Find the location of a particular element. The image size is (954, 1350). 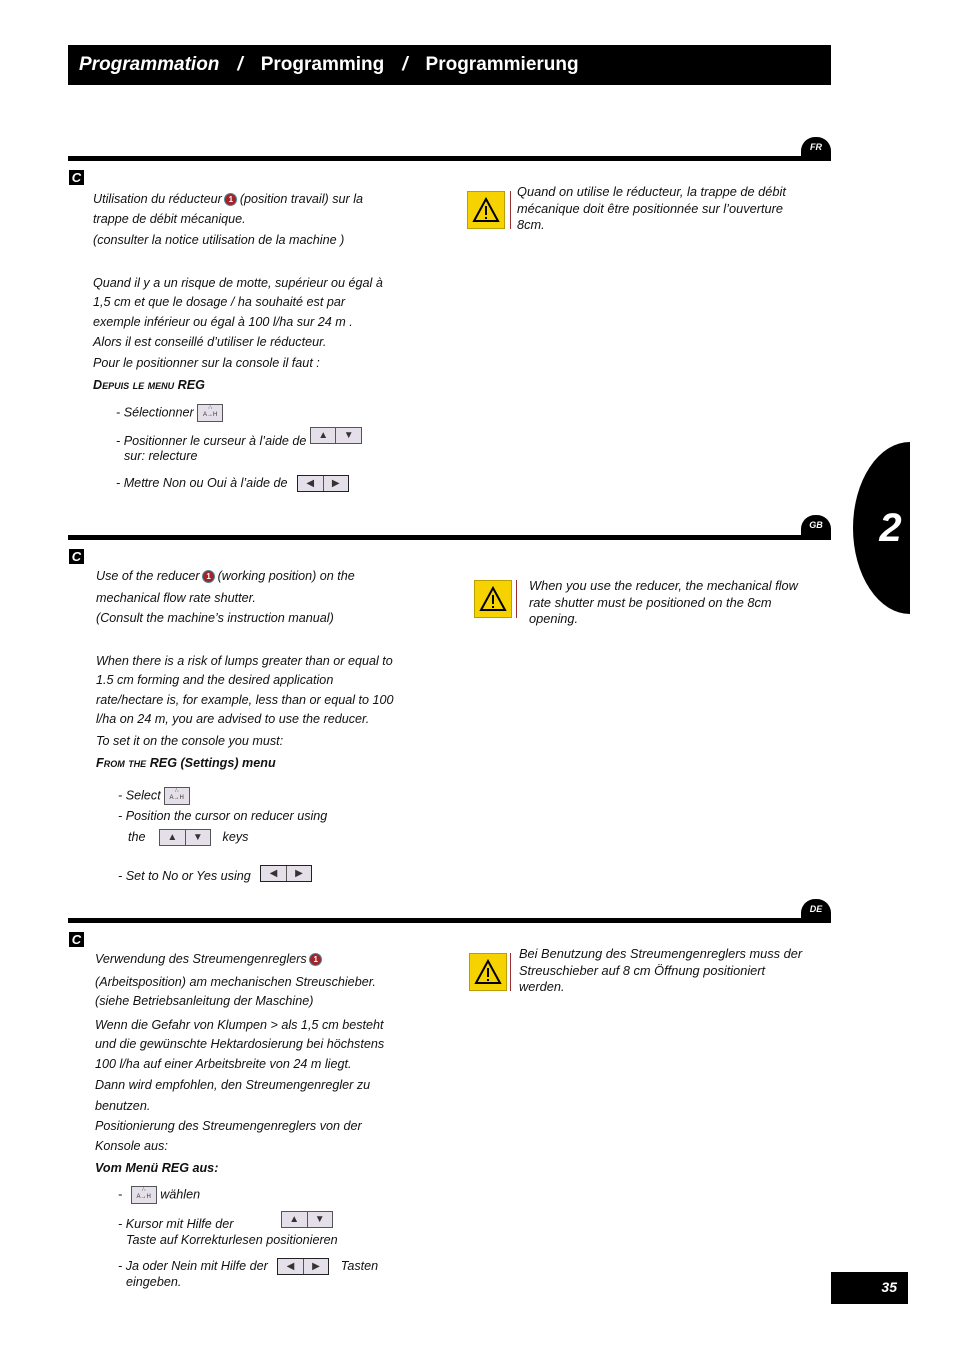

gb-intro: Use of the reducer is located at coordinates (148, 576).